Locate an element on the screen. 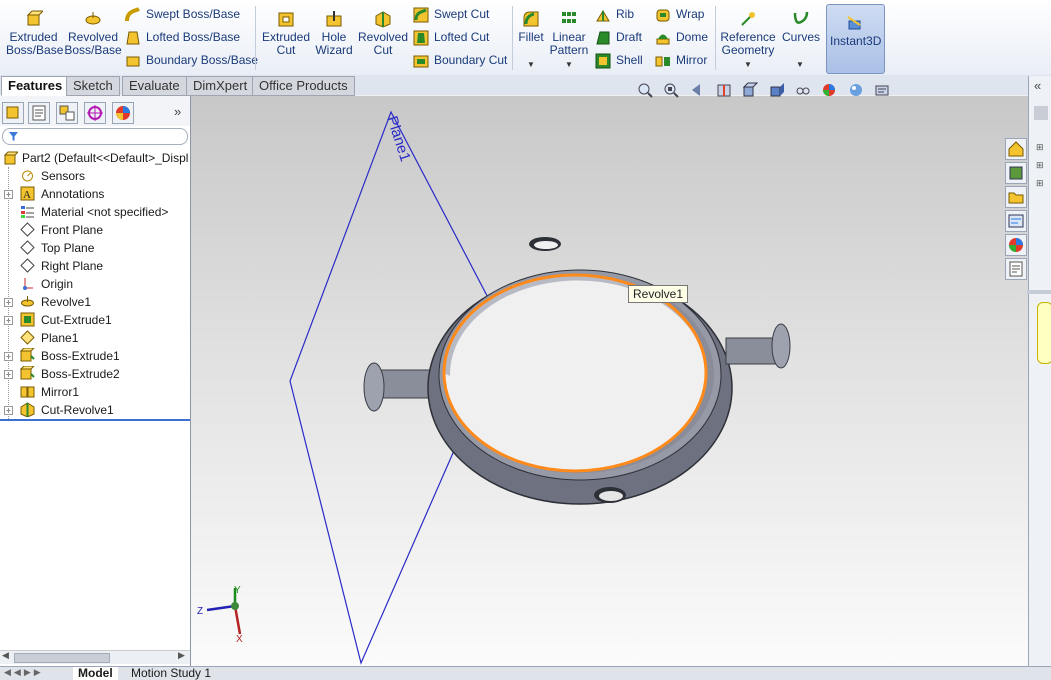  tree-item-label: Material <not specified> is located at coordinates (105, 212).